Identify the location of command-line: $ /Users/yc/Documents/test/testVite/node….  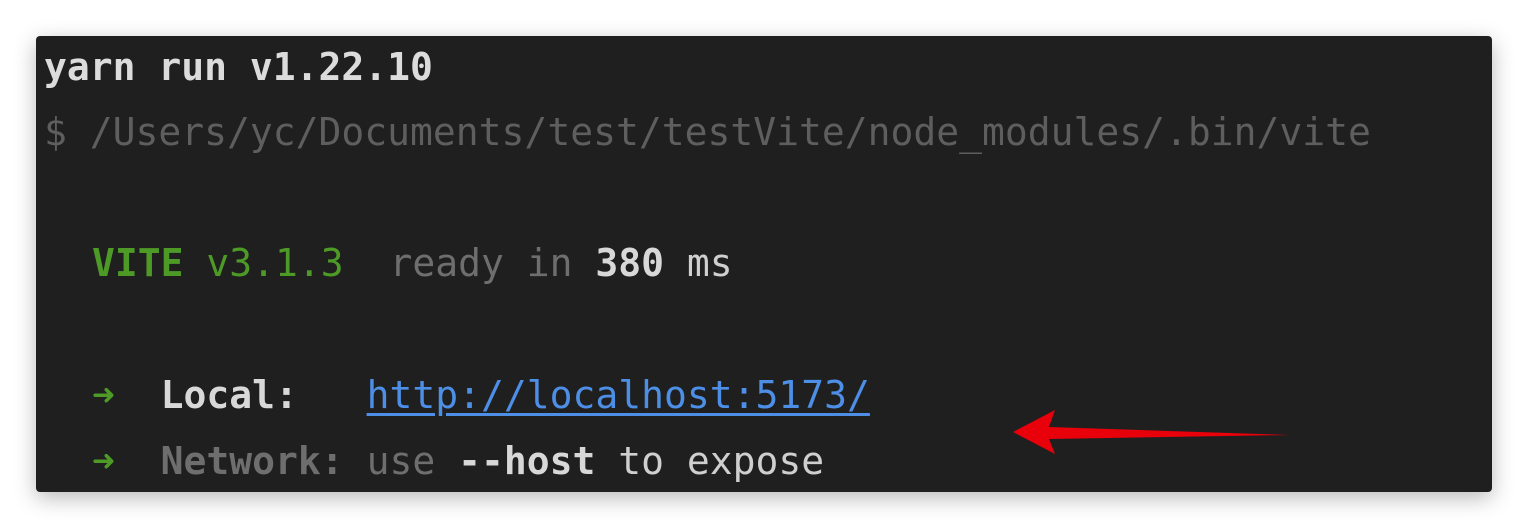
(707, 132).